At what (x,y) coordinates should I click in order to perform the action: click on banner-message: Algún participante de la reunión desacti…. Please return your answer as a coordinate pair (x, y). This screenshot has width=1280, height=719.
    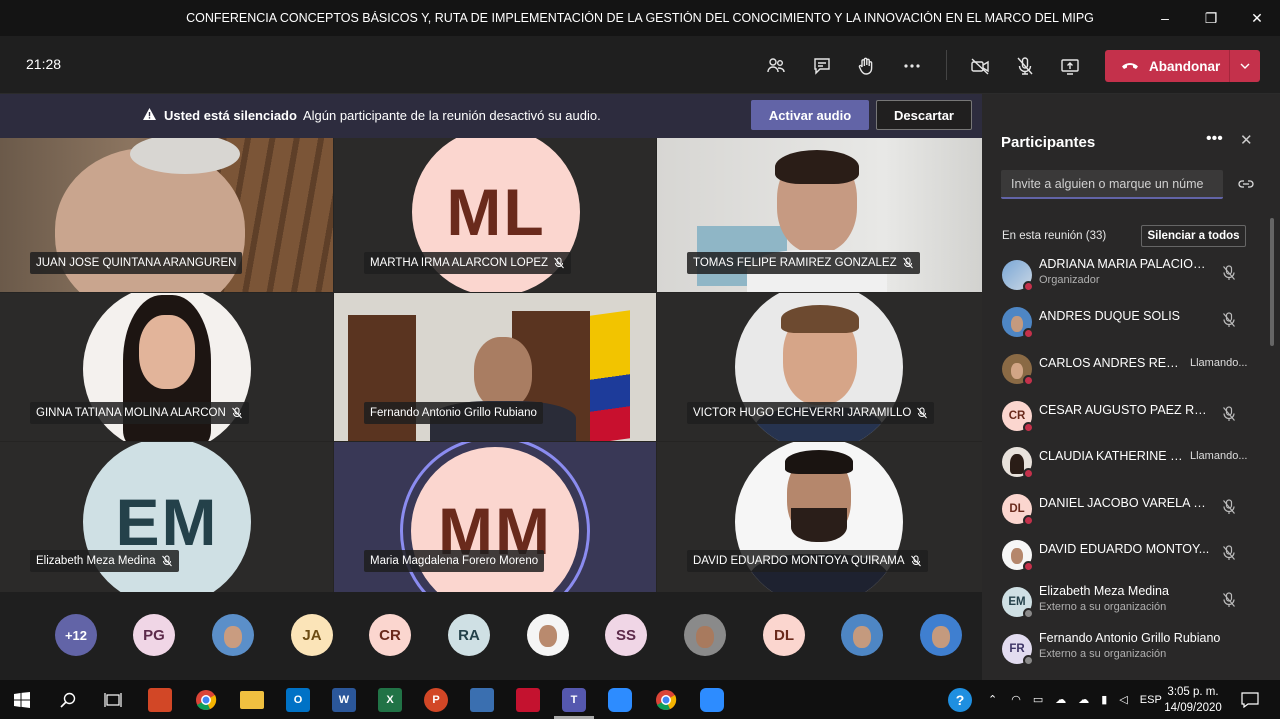
    Looking at the image, I should click on (451, 115).